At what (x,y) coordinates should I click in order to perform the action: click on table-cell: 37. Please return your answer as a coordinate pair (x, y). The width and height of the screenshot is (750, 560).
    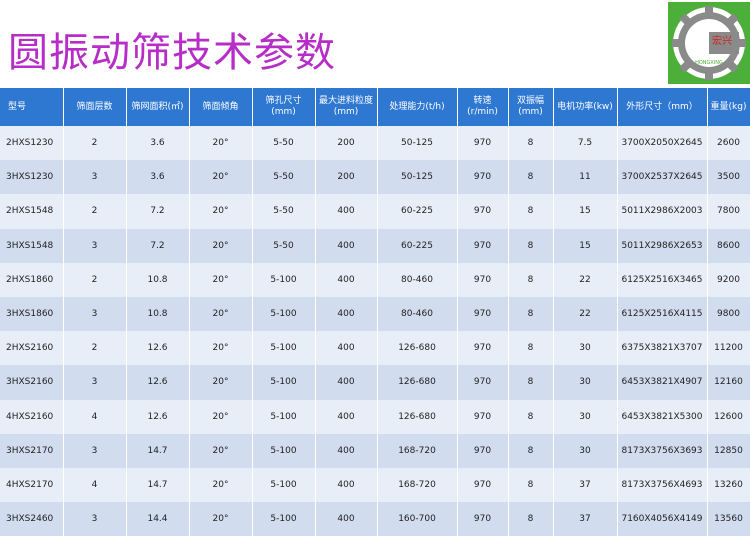
    Looking at the image, I should click on (585, 485).